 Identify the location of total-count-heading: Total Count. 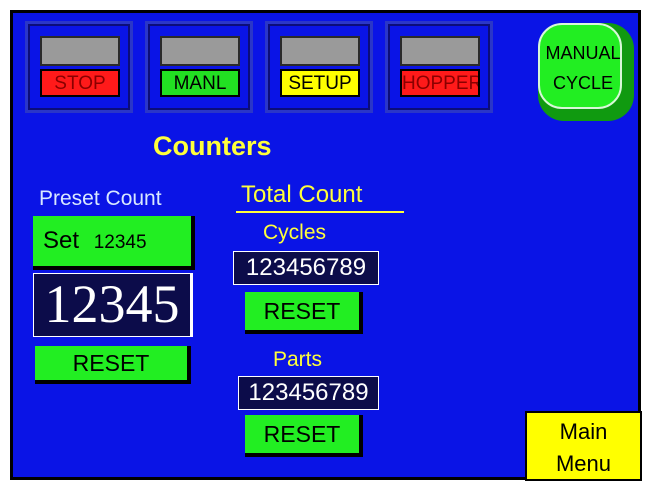
(302, 194).